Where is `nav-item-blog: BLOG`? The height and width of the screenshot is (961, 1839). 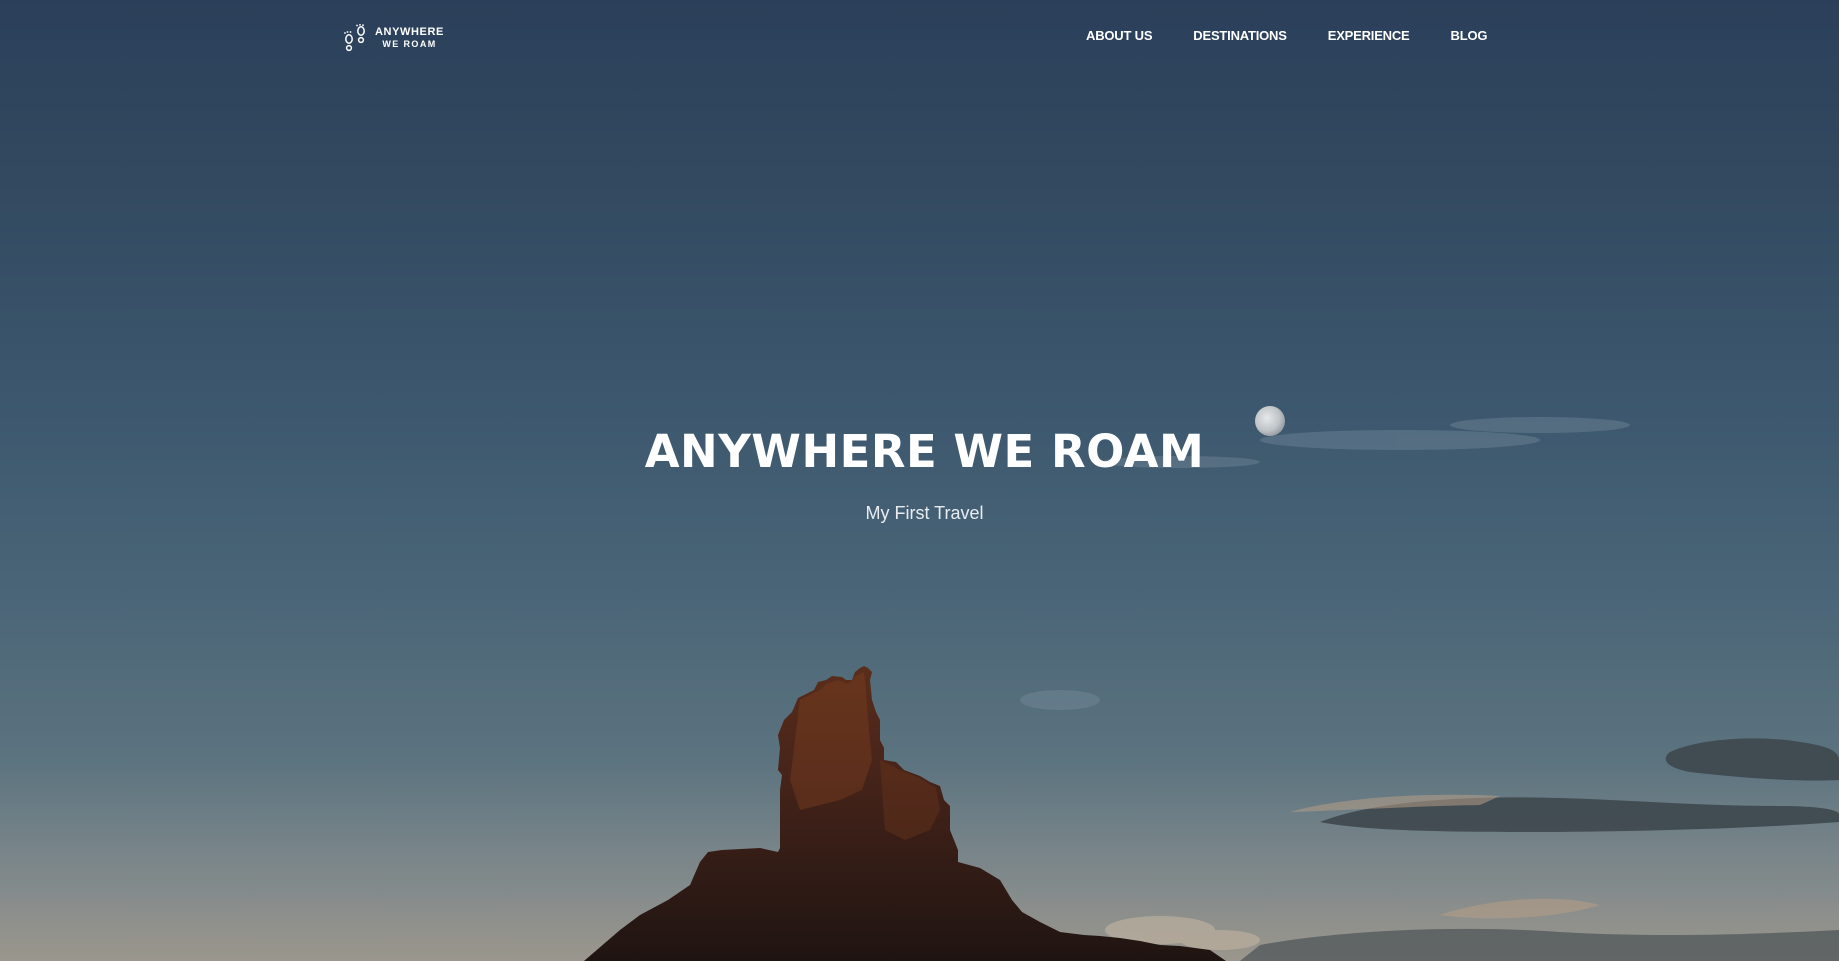 nav-item-blog: BLOG is located at coordinates (1469, 35).